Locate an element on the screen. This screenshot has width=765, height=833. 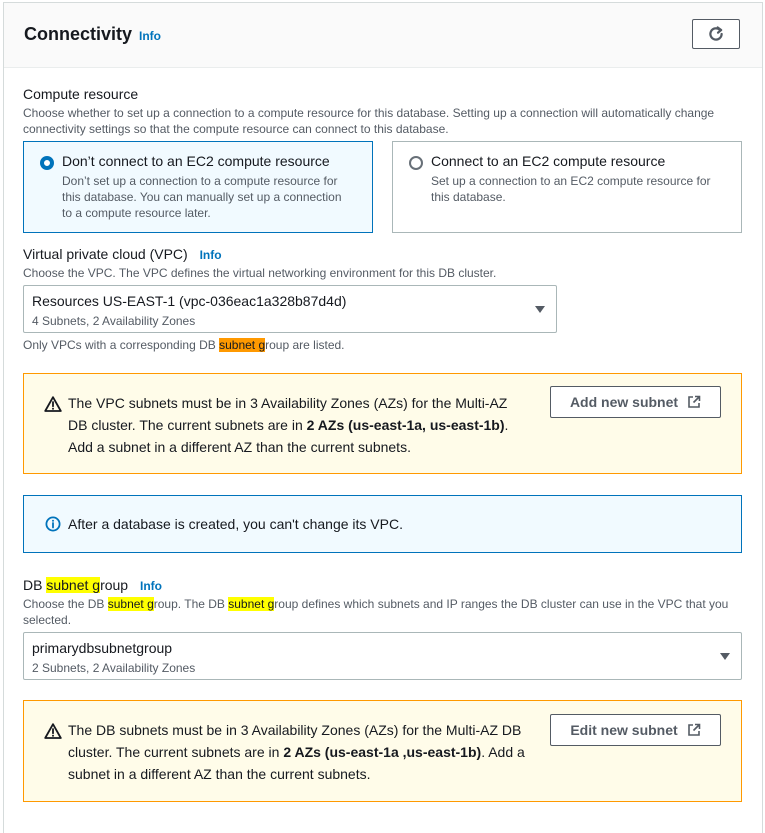
vpc-hint-text: roup are listed. is located at coordinates (305, 345).